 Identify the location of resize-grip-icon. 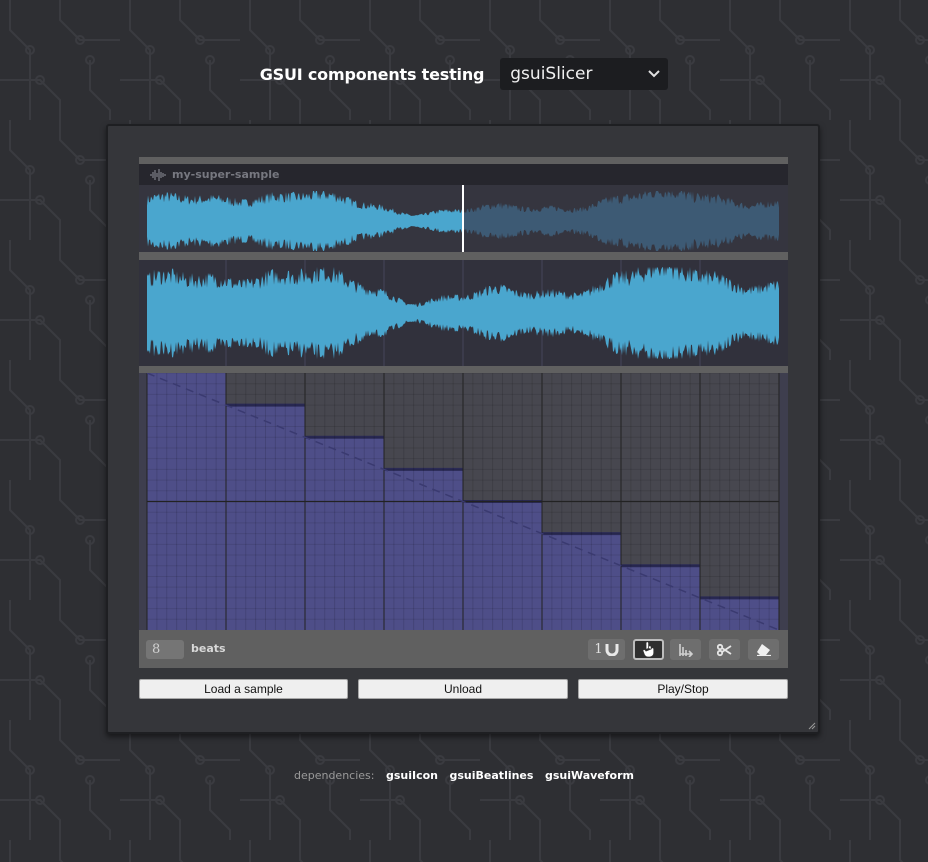
(811, 725).